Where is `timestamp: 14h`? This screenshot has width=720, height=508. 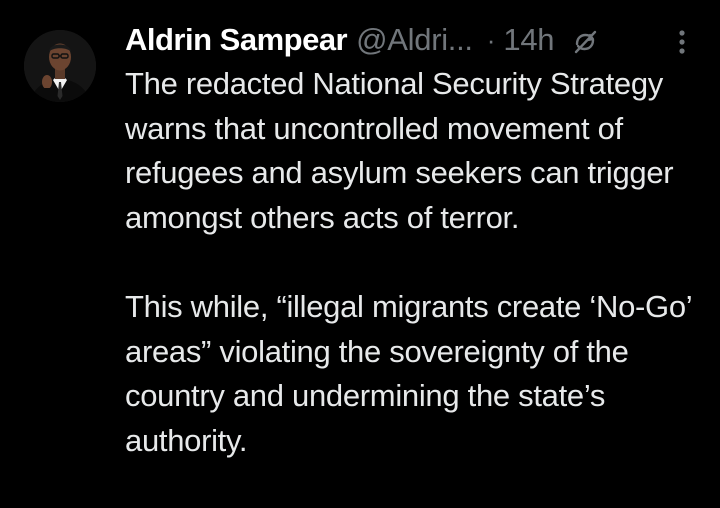 timestamp: 14h is located at coordinates (528, 40).